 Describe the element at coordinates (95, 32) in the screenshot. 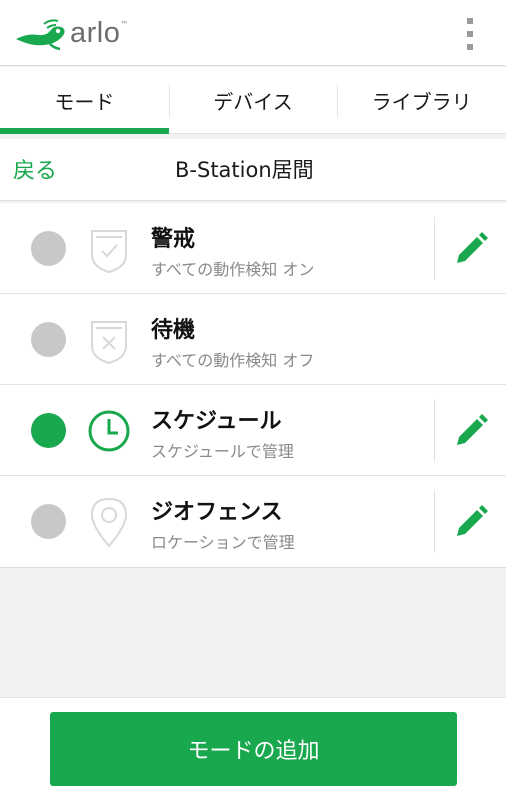

I see `logo-text: arlo` at that location.